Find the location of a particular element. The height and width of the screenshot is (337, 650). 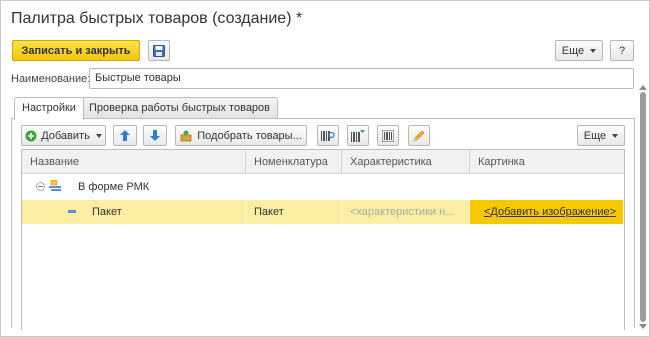

add-button: Добавить is located at coordinates (63, 135).